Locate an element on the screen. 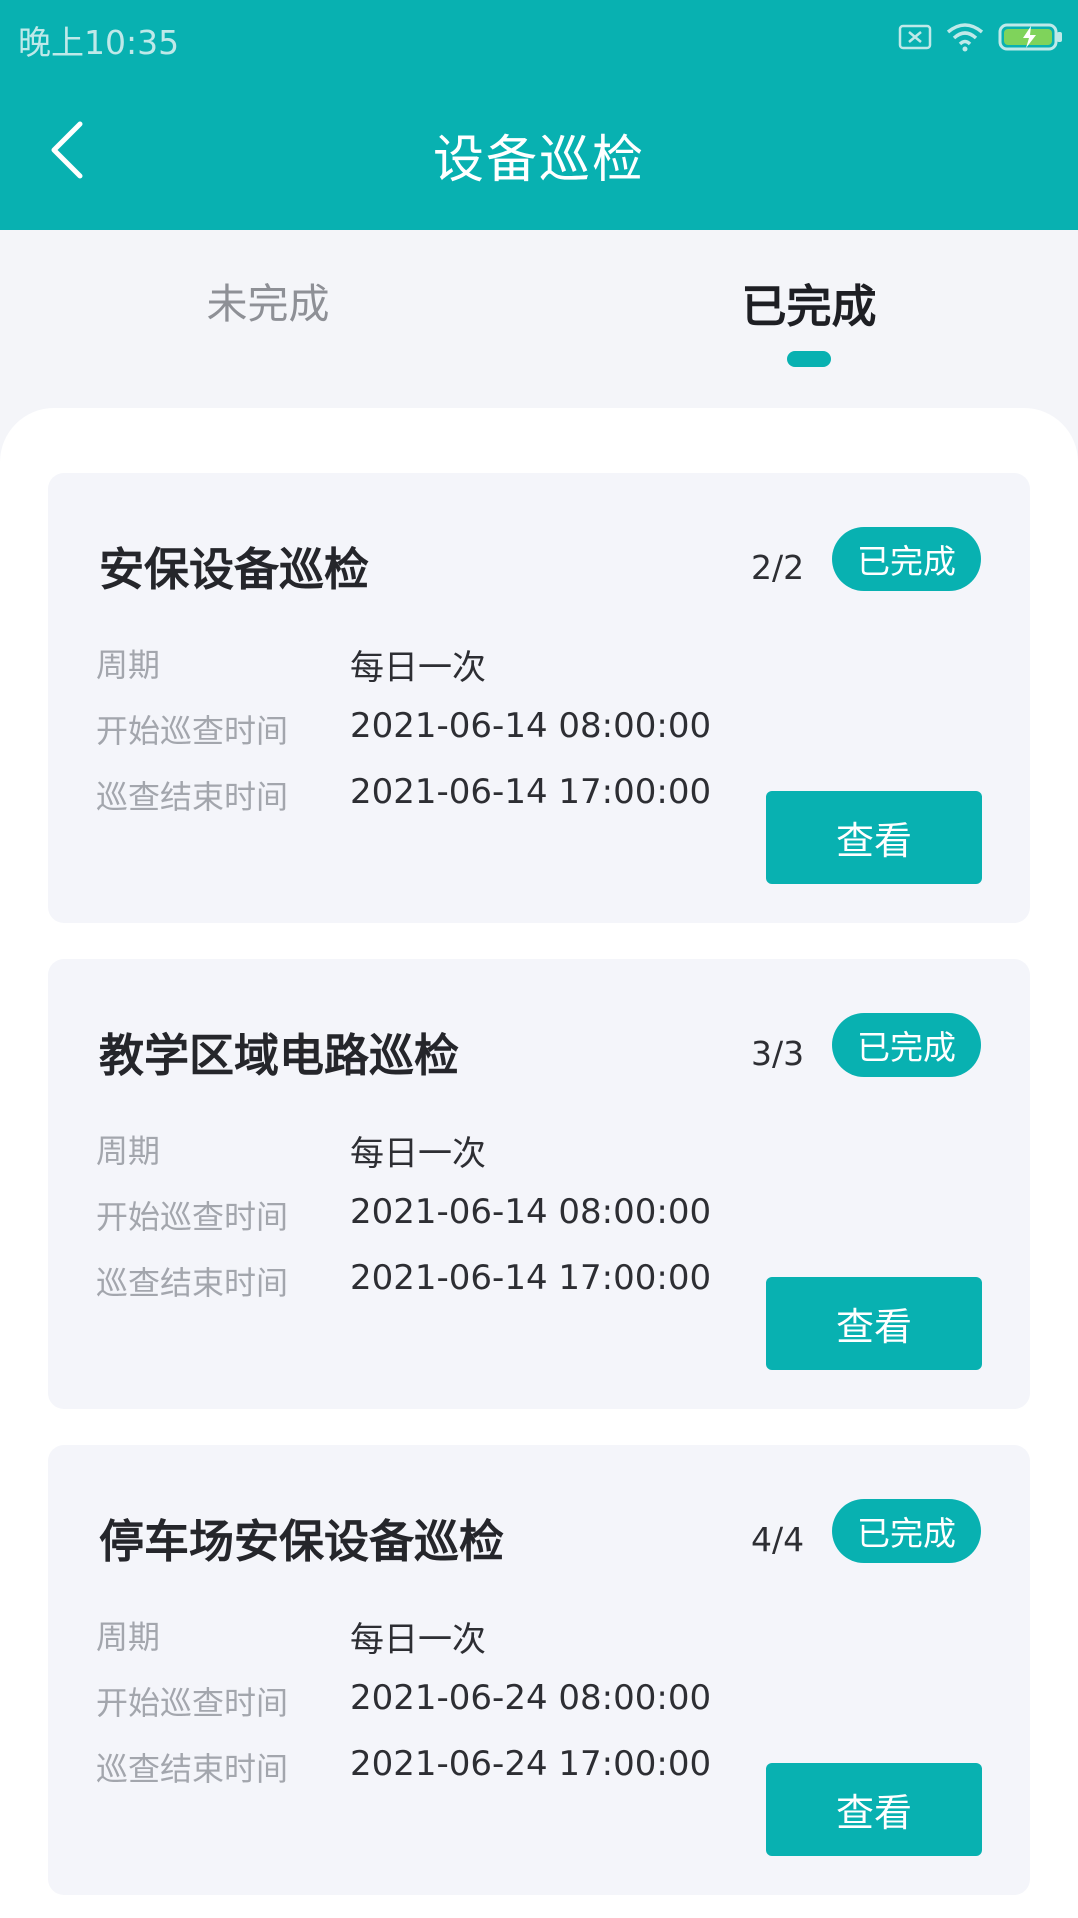  progress-count: 3/3 is located at coordinates (778, 1053).